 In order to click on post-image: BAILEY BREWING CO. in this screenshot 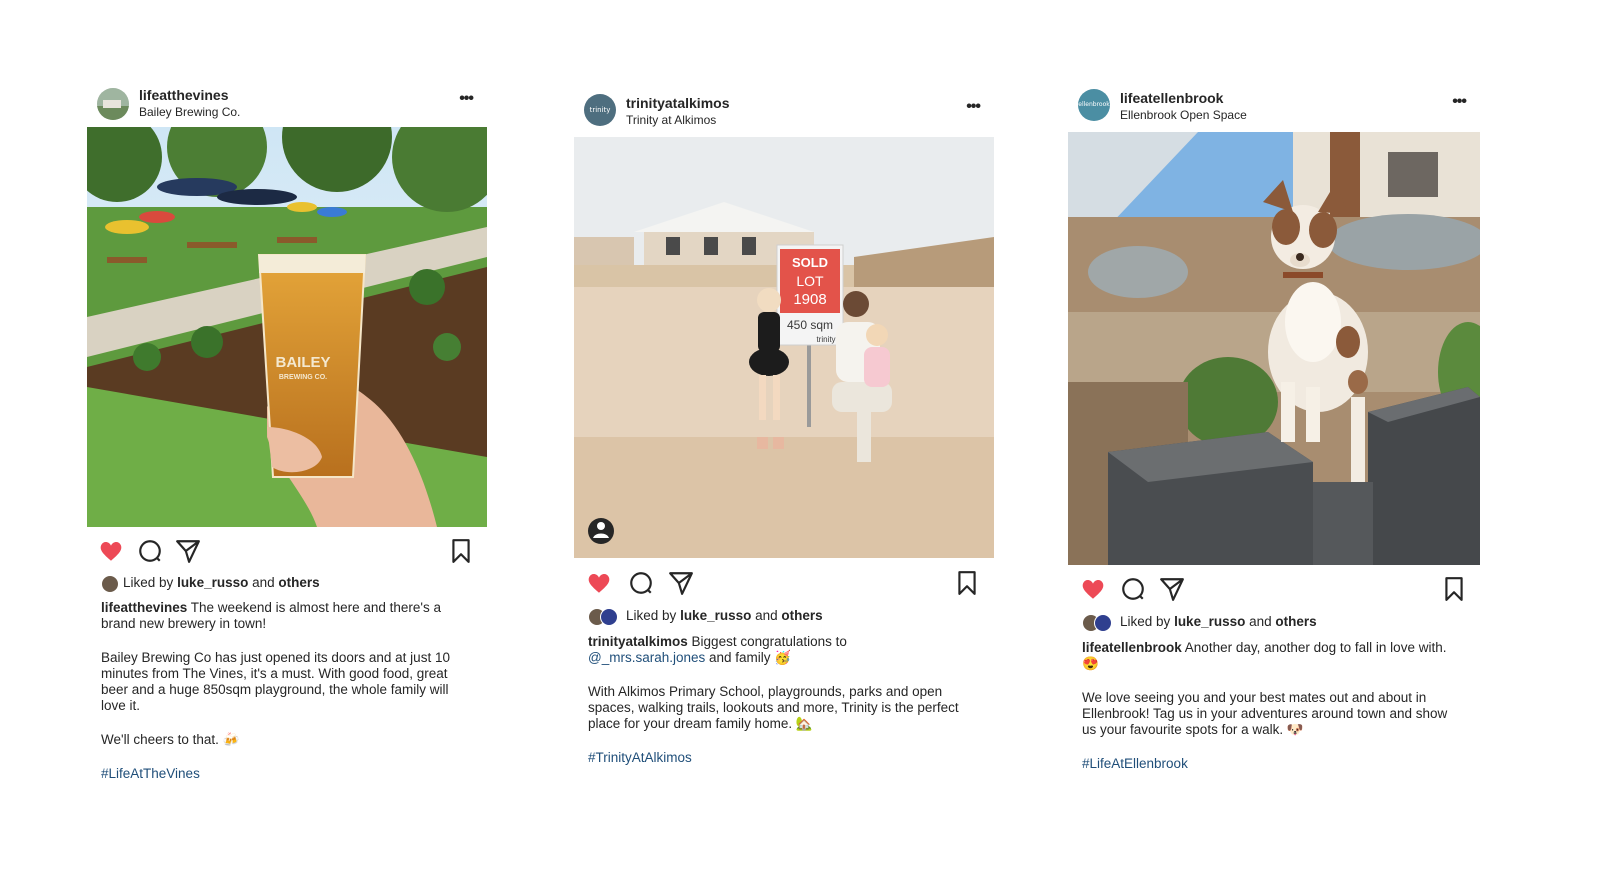, I will do `click(287, 327)`.